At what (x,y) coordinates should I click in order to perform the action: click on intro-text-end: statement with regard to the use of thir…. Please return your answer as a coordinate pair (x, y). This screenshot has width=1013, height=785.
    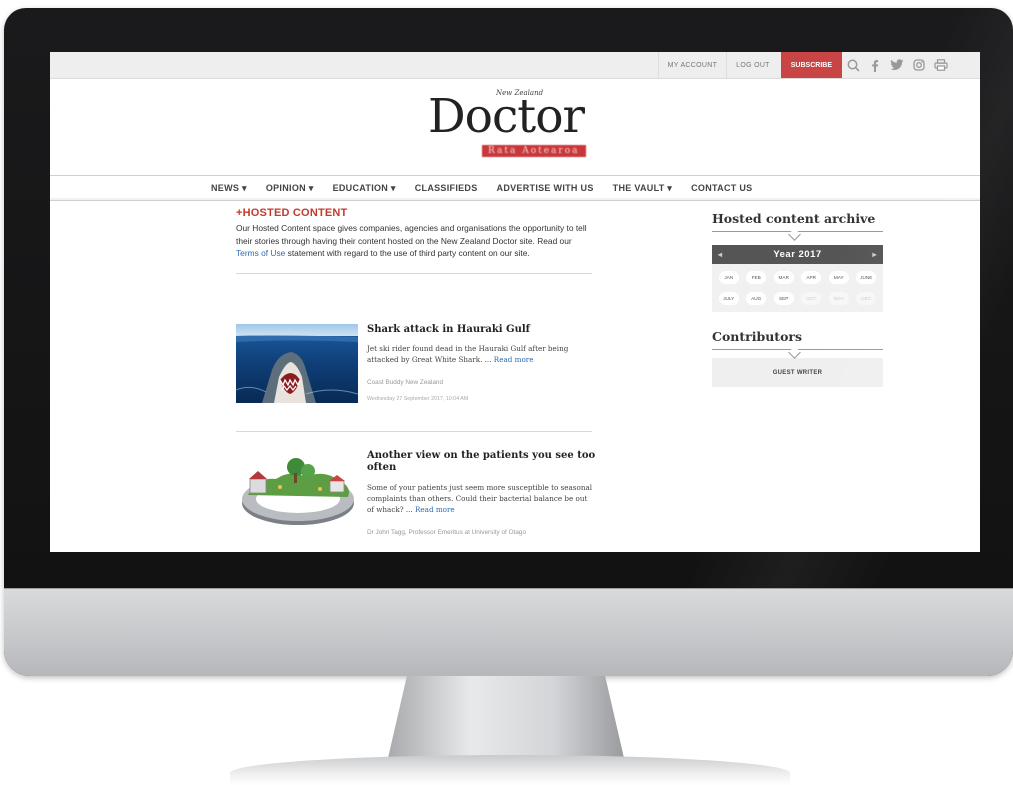
    Looking at the image, I should click on (407, 253).